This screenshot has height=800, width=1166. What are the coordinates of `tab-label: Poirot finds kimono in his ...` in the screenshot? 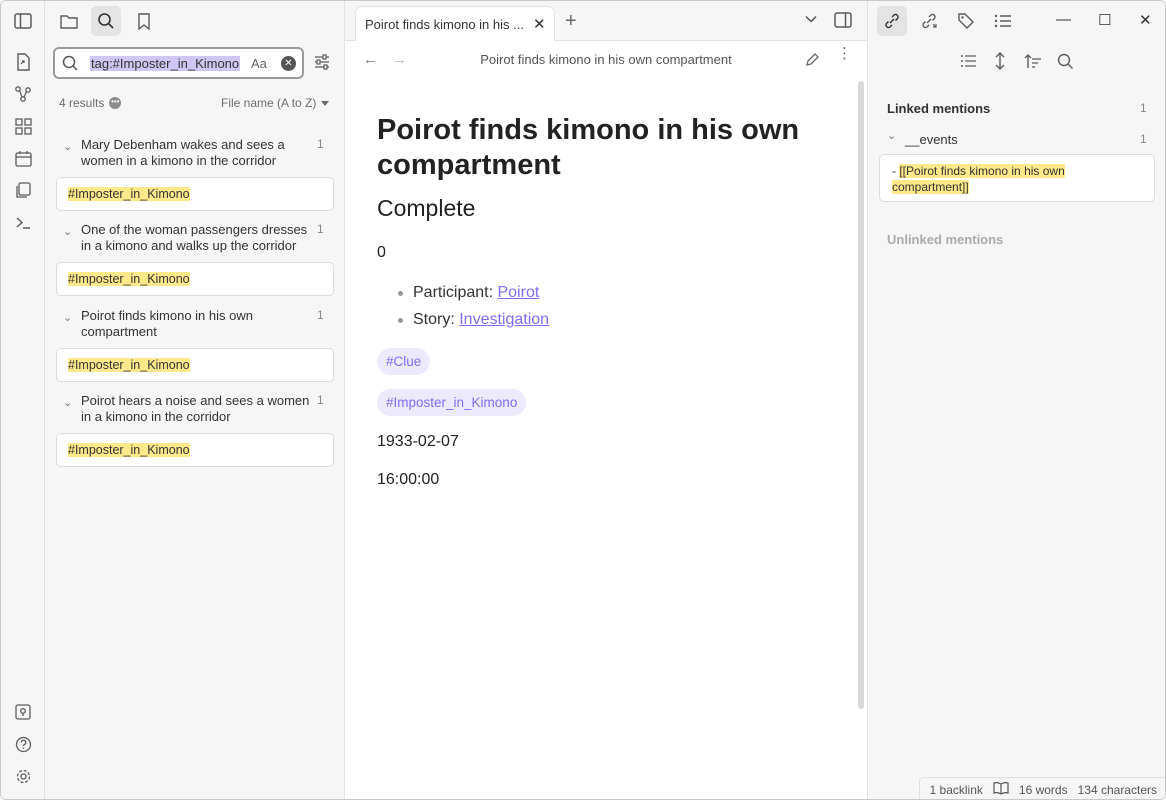 It's located at (444, 24).